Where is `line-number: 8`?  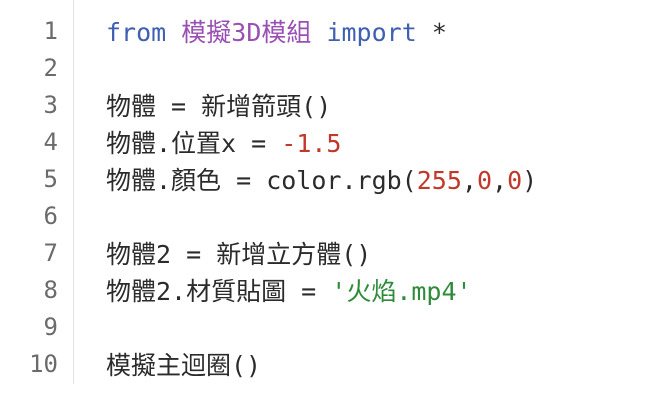 line-number: 8 is located at coordinates (50, 289).